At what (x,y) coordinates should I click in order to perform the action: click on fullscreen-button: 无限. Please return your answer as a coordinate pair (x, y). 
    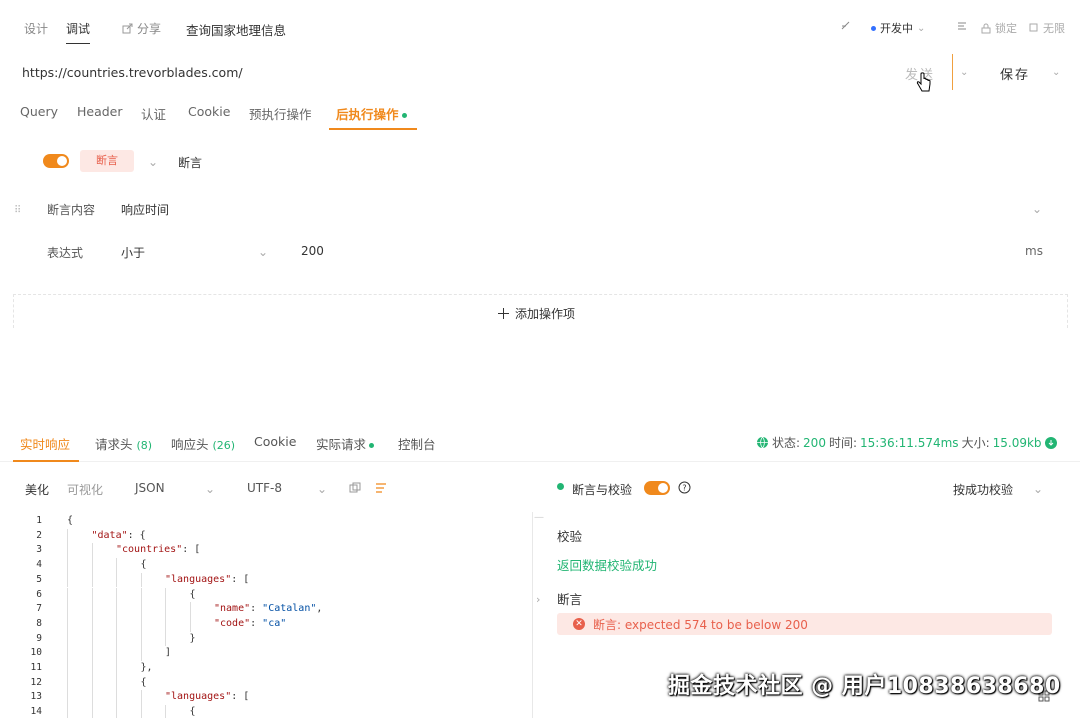
    Looking at the image, I should click on (1047, 28).